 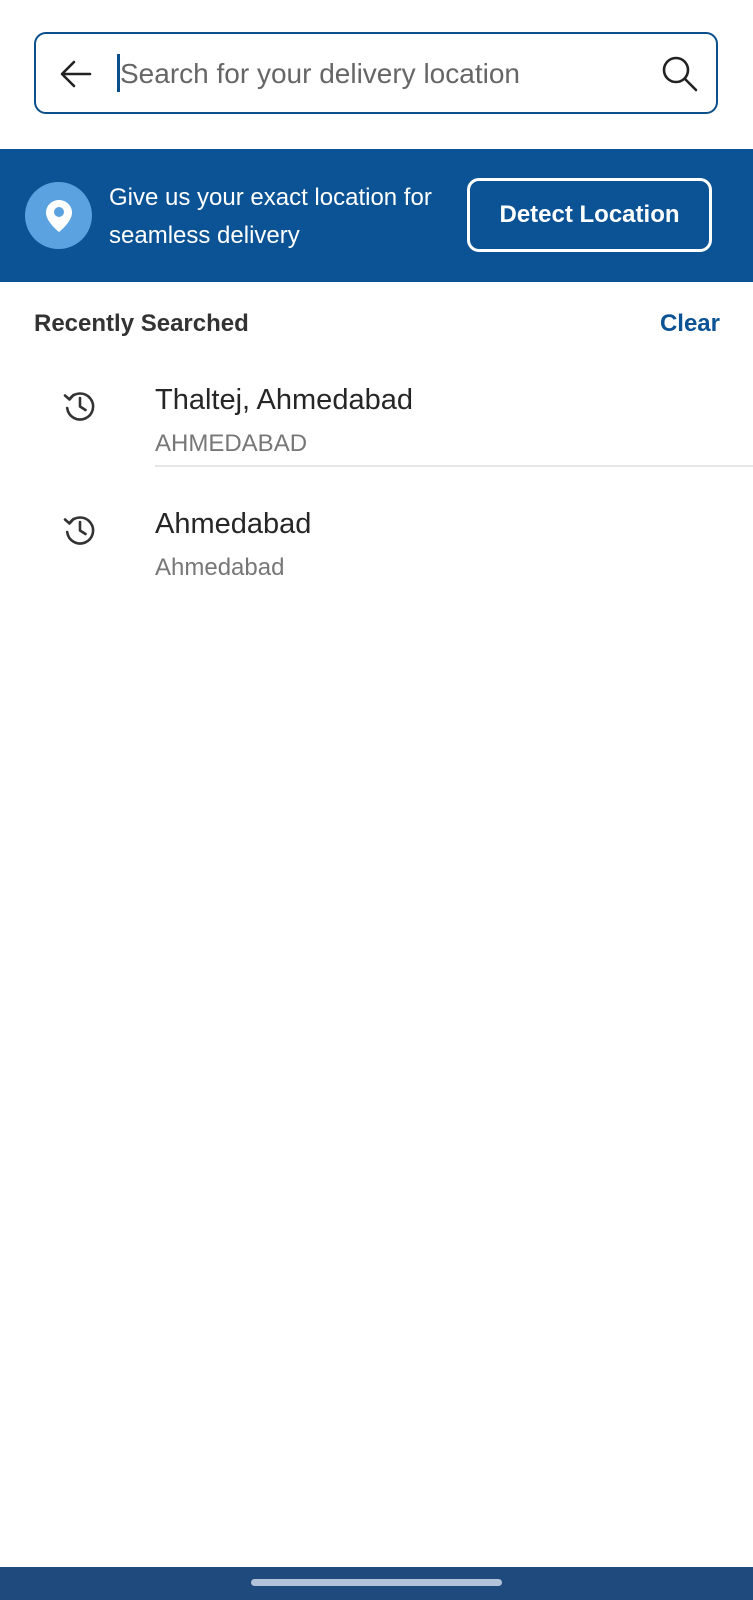 I want to click on search-button, so click(x=680, y=74).